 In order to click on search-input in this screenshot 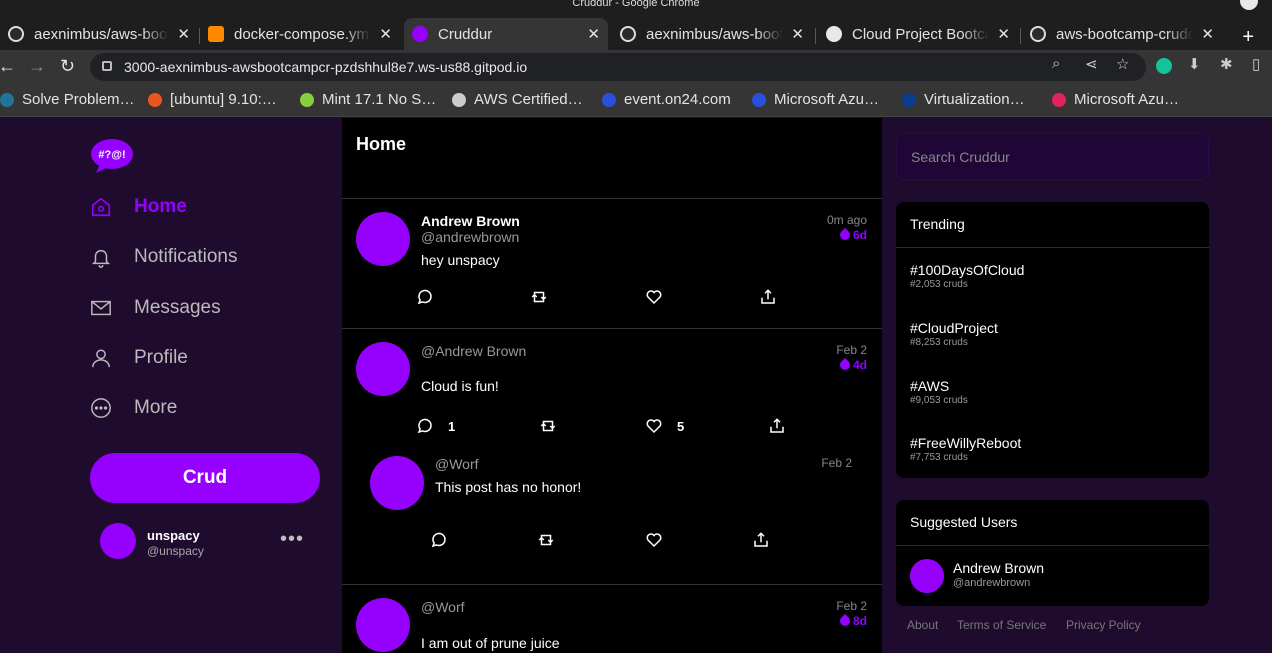, I will do `click(1052, 156)`.